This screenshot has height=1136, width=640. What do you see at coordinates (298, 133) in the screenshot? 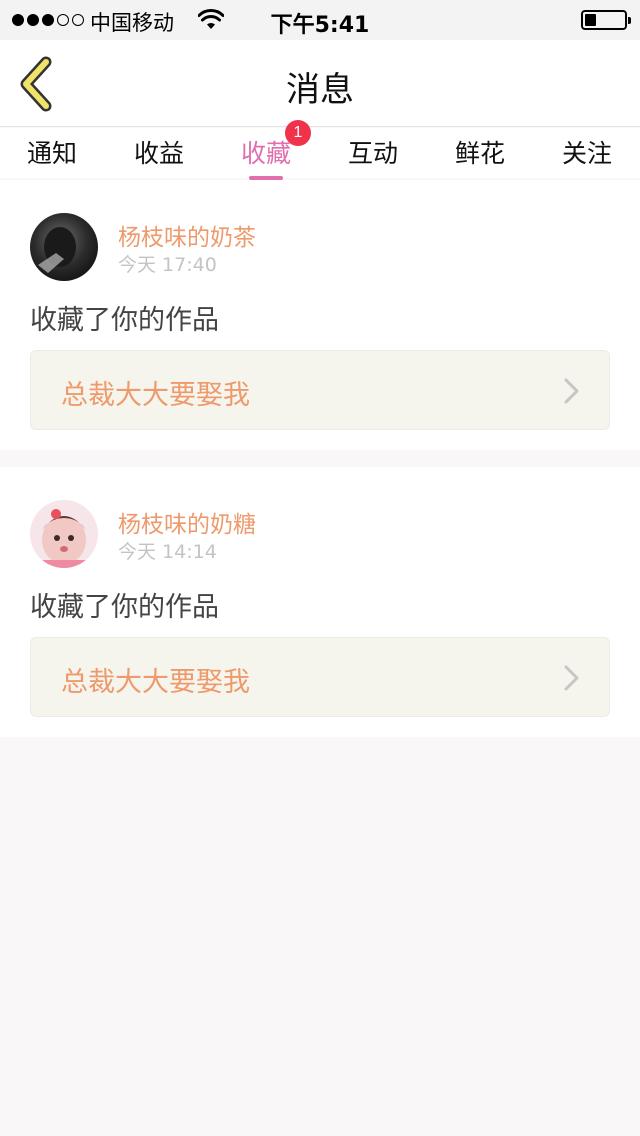
I see `unread-badge: 1` at bounding box center [298, 133].